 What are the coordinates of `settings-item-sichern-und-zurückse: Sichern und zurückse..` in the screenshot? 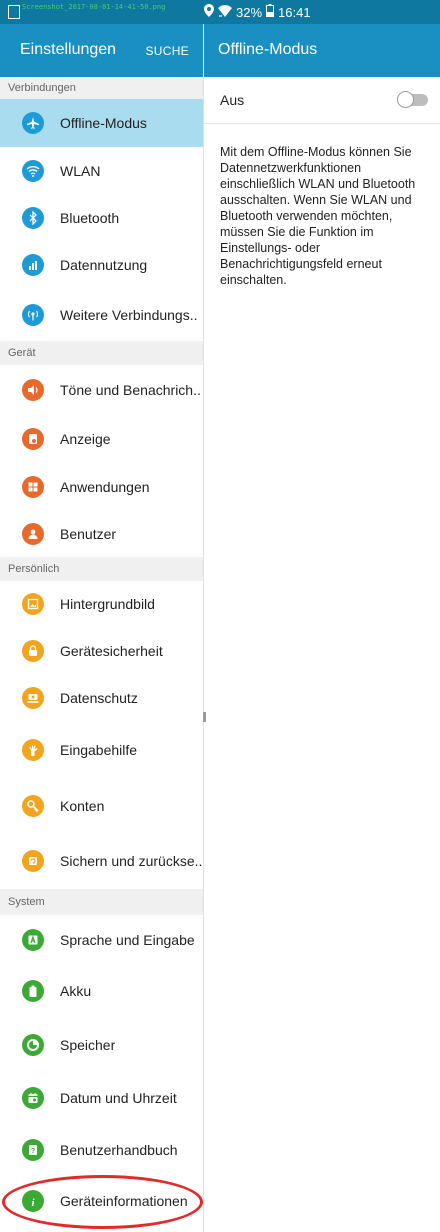 It's located at (101, 861).